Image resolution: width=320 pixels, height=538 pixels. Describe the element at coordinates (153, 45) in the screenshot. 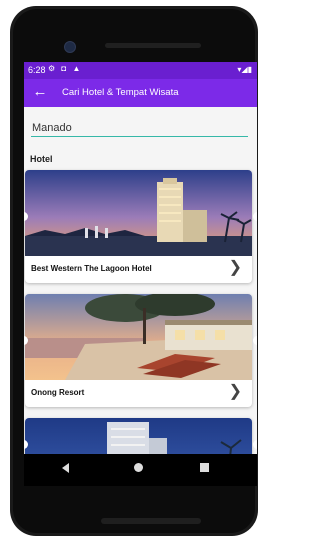

I see `speaker-grille` at that location.